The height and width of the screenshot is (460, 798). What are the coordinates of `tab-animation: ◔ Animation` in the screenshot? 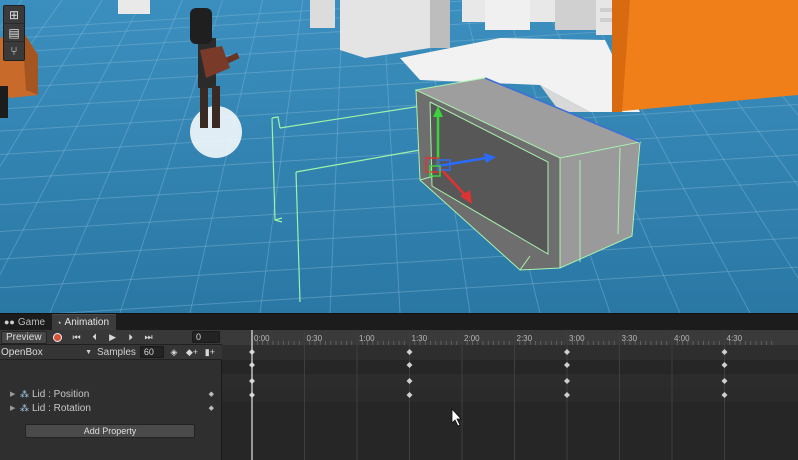 It's located at (84, 322).